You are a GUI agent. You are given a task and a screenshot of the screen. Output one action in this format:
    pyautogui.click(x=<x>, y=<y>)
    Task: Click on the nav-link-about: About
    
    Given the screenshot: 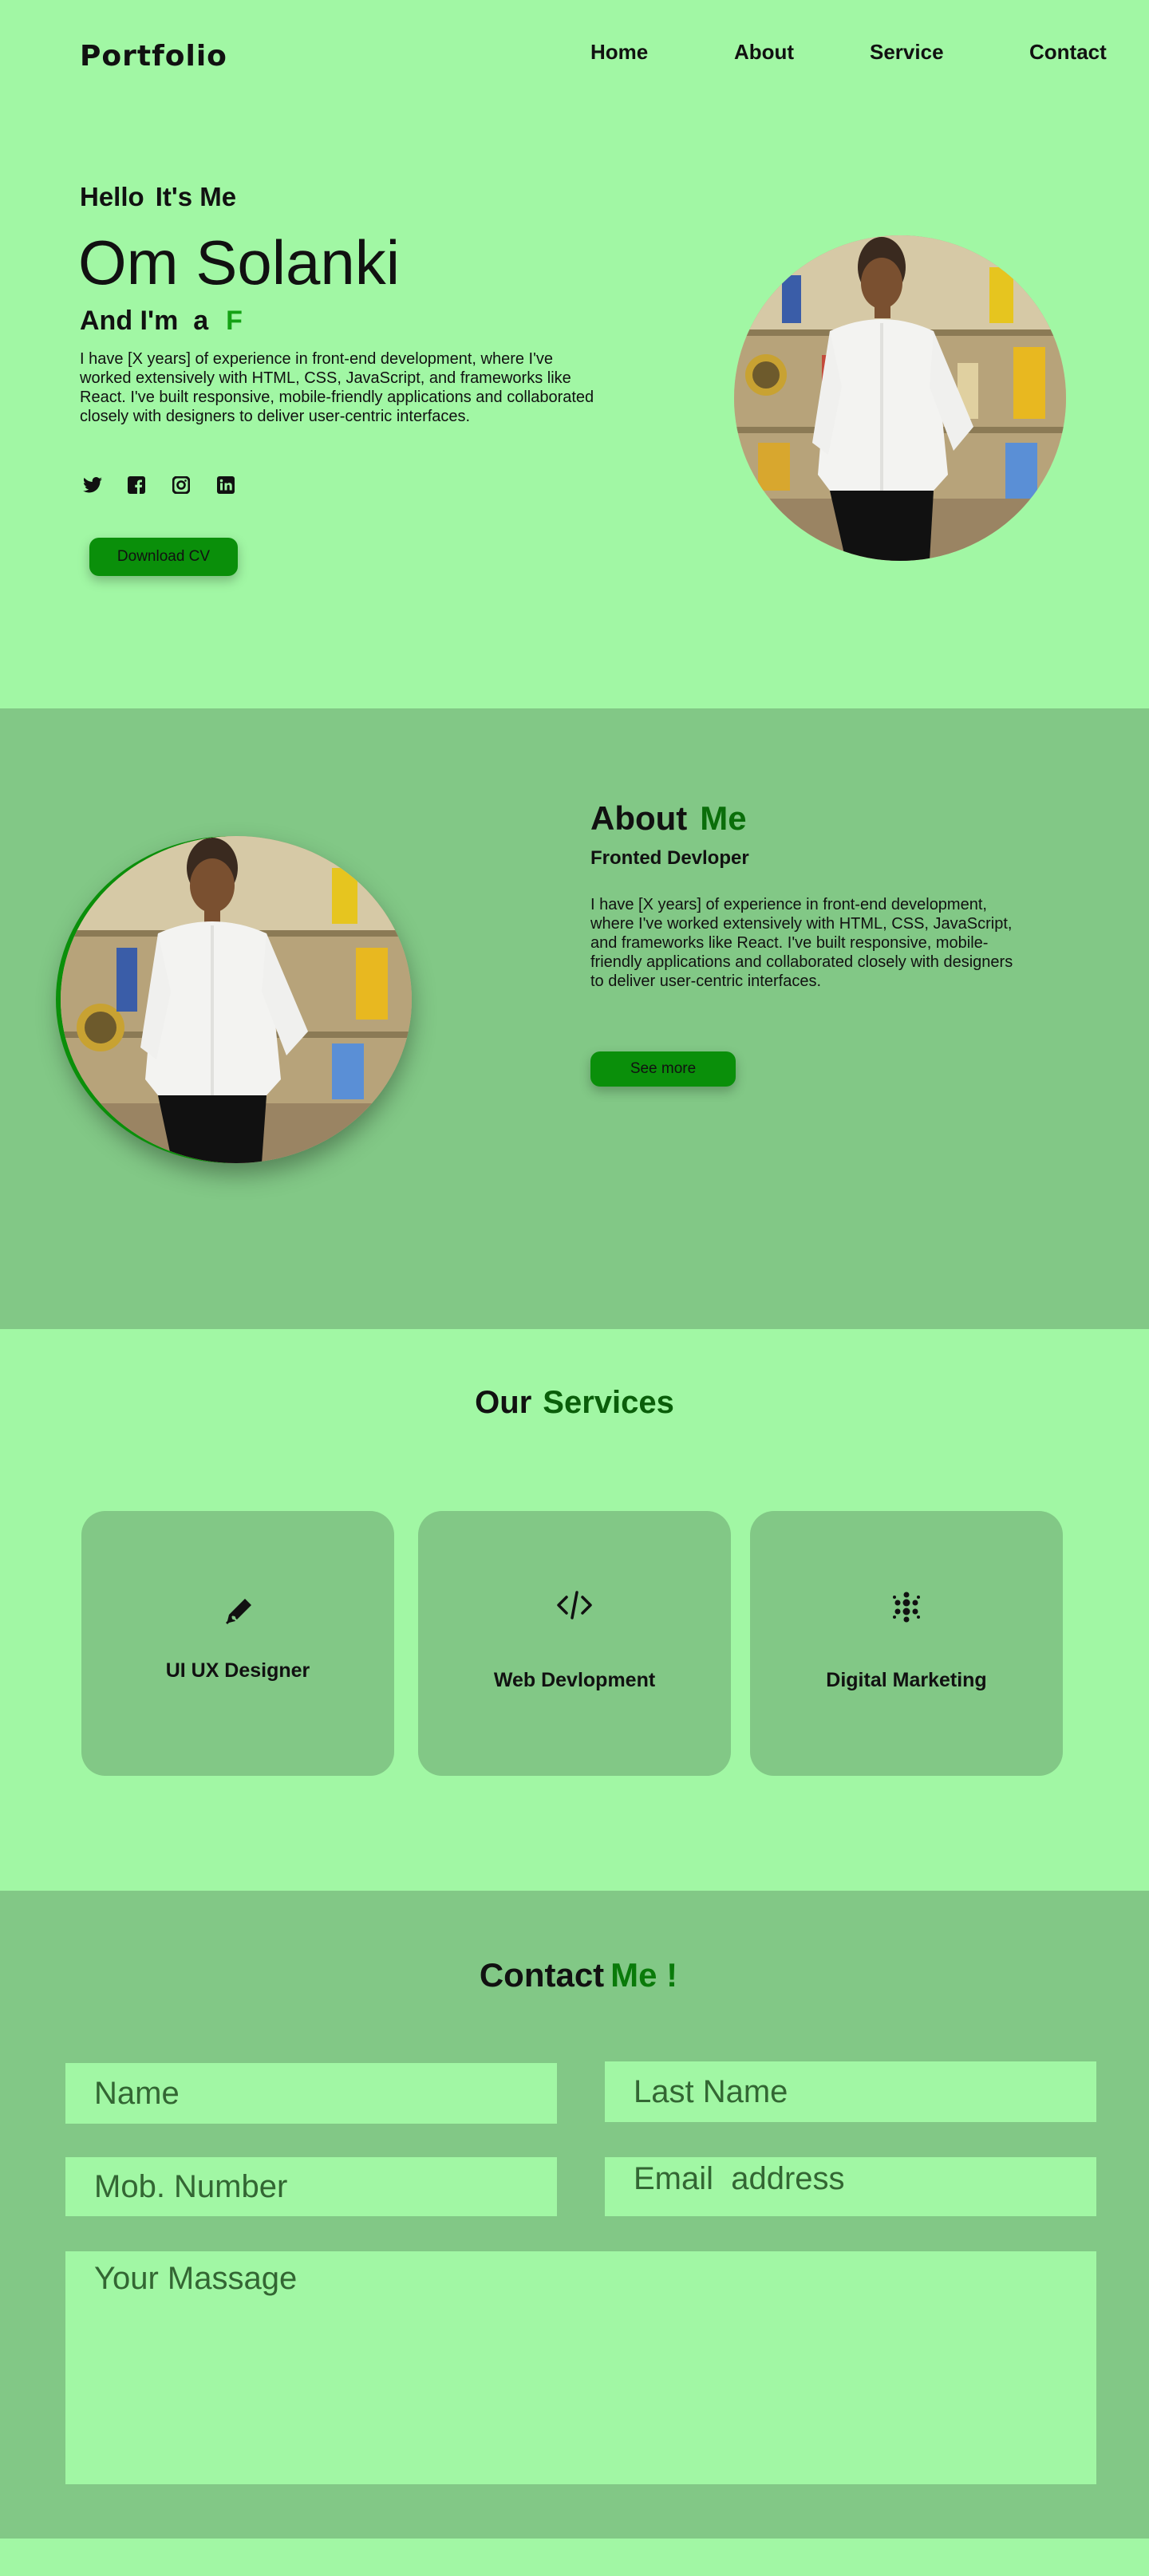 What is the action you would take?
    pyautogui.click(x=764, y=53)
    